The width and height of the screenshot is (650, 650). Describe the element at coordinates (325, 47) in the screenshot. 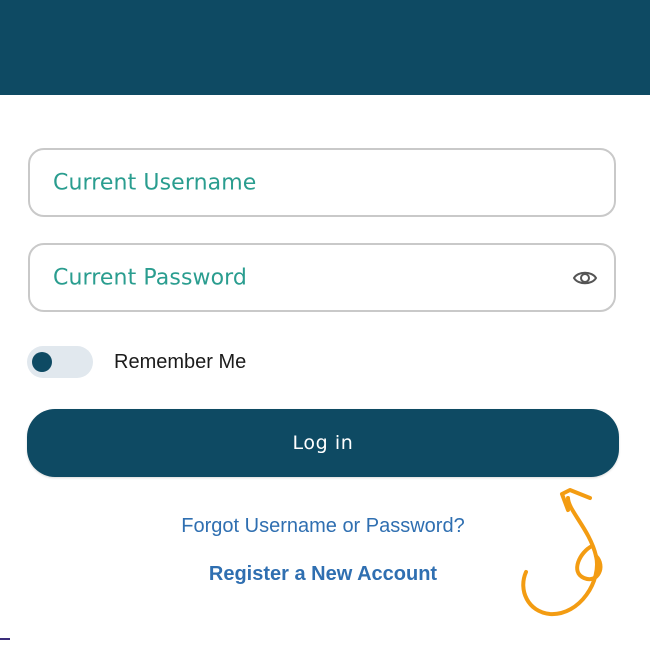

I see `header-band` at that location.